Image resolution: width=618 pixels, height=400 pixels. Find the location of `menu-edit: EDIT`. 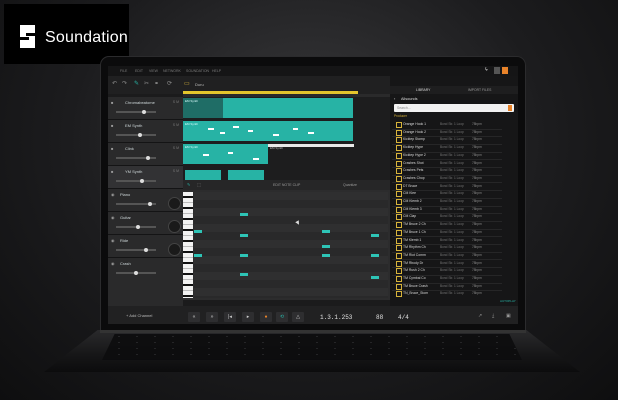

menu-edit: EDIT is located at coordinates (139, 71).